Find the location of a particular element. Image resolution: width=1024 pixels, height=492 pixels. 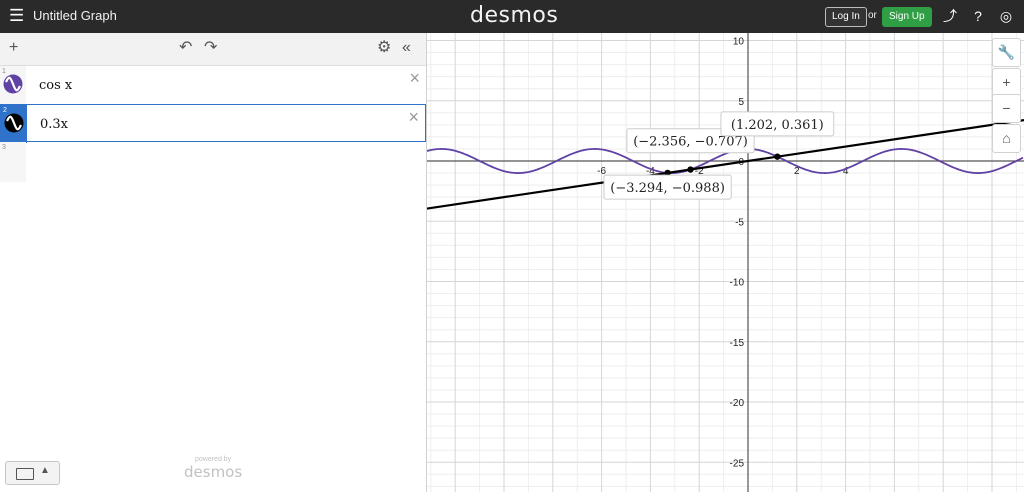

point-label: (−3.294, −0.988) is located at coordinates (667, 188).